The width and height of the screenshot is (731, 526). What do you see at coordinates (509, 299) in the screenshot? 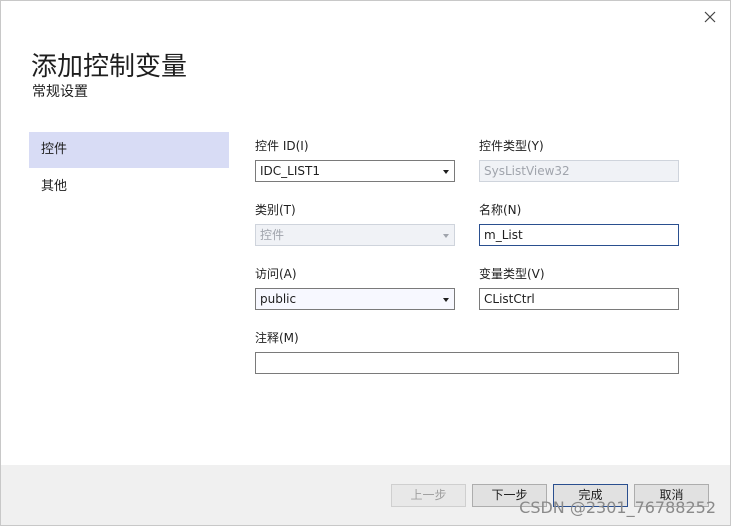
I see `var-type-value: CListCtrl` at bounding box center [509, 299].